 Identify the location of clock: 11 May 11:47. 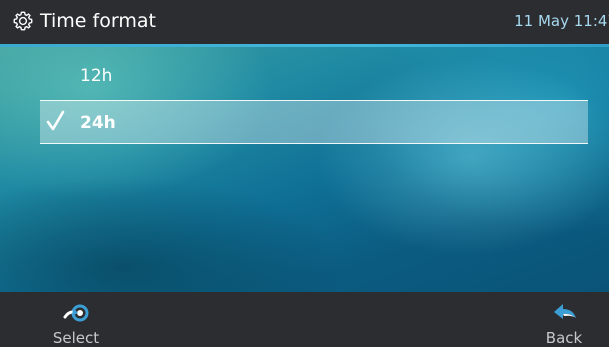
(561, 21).